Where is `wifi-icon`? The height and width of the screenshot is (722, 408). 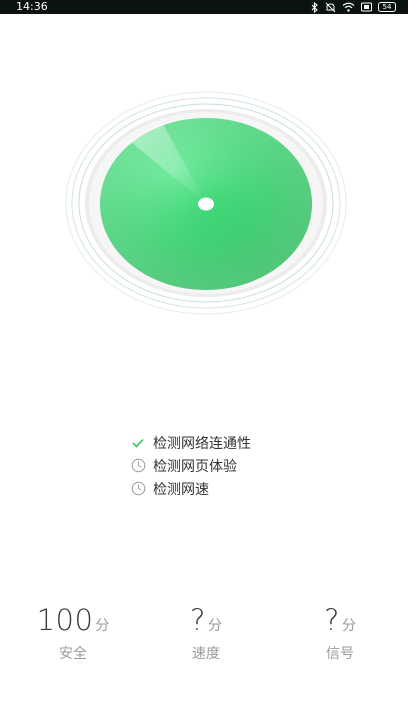
wifi-icon is located at coordinates (348, 7).